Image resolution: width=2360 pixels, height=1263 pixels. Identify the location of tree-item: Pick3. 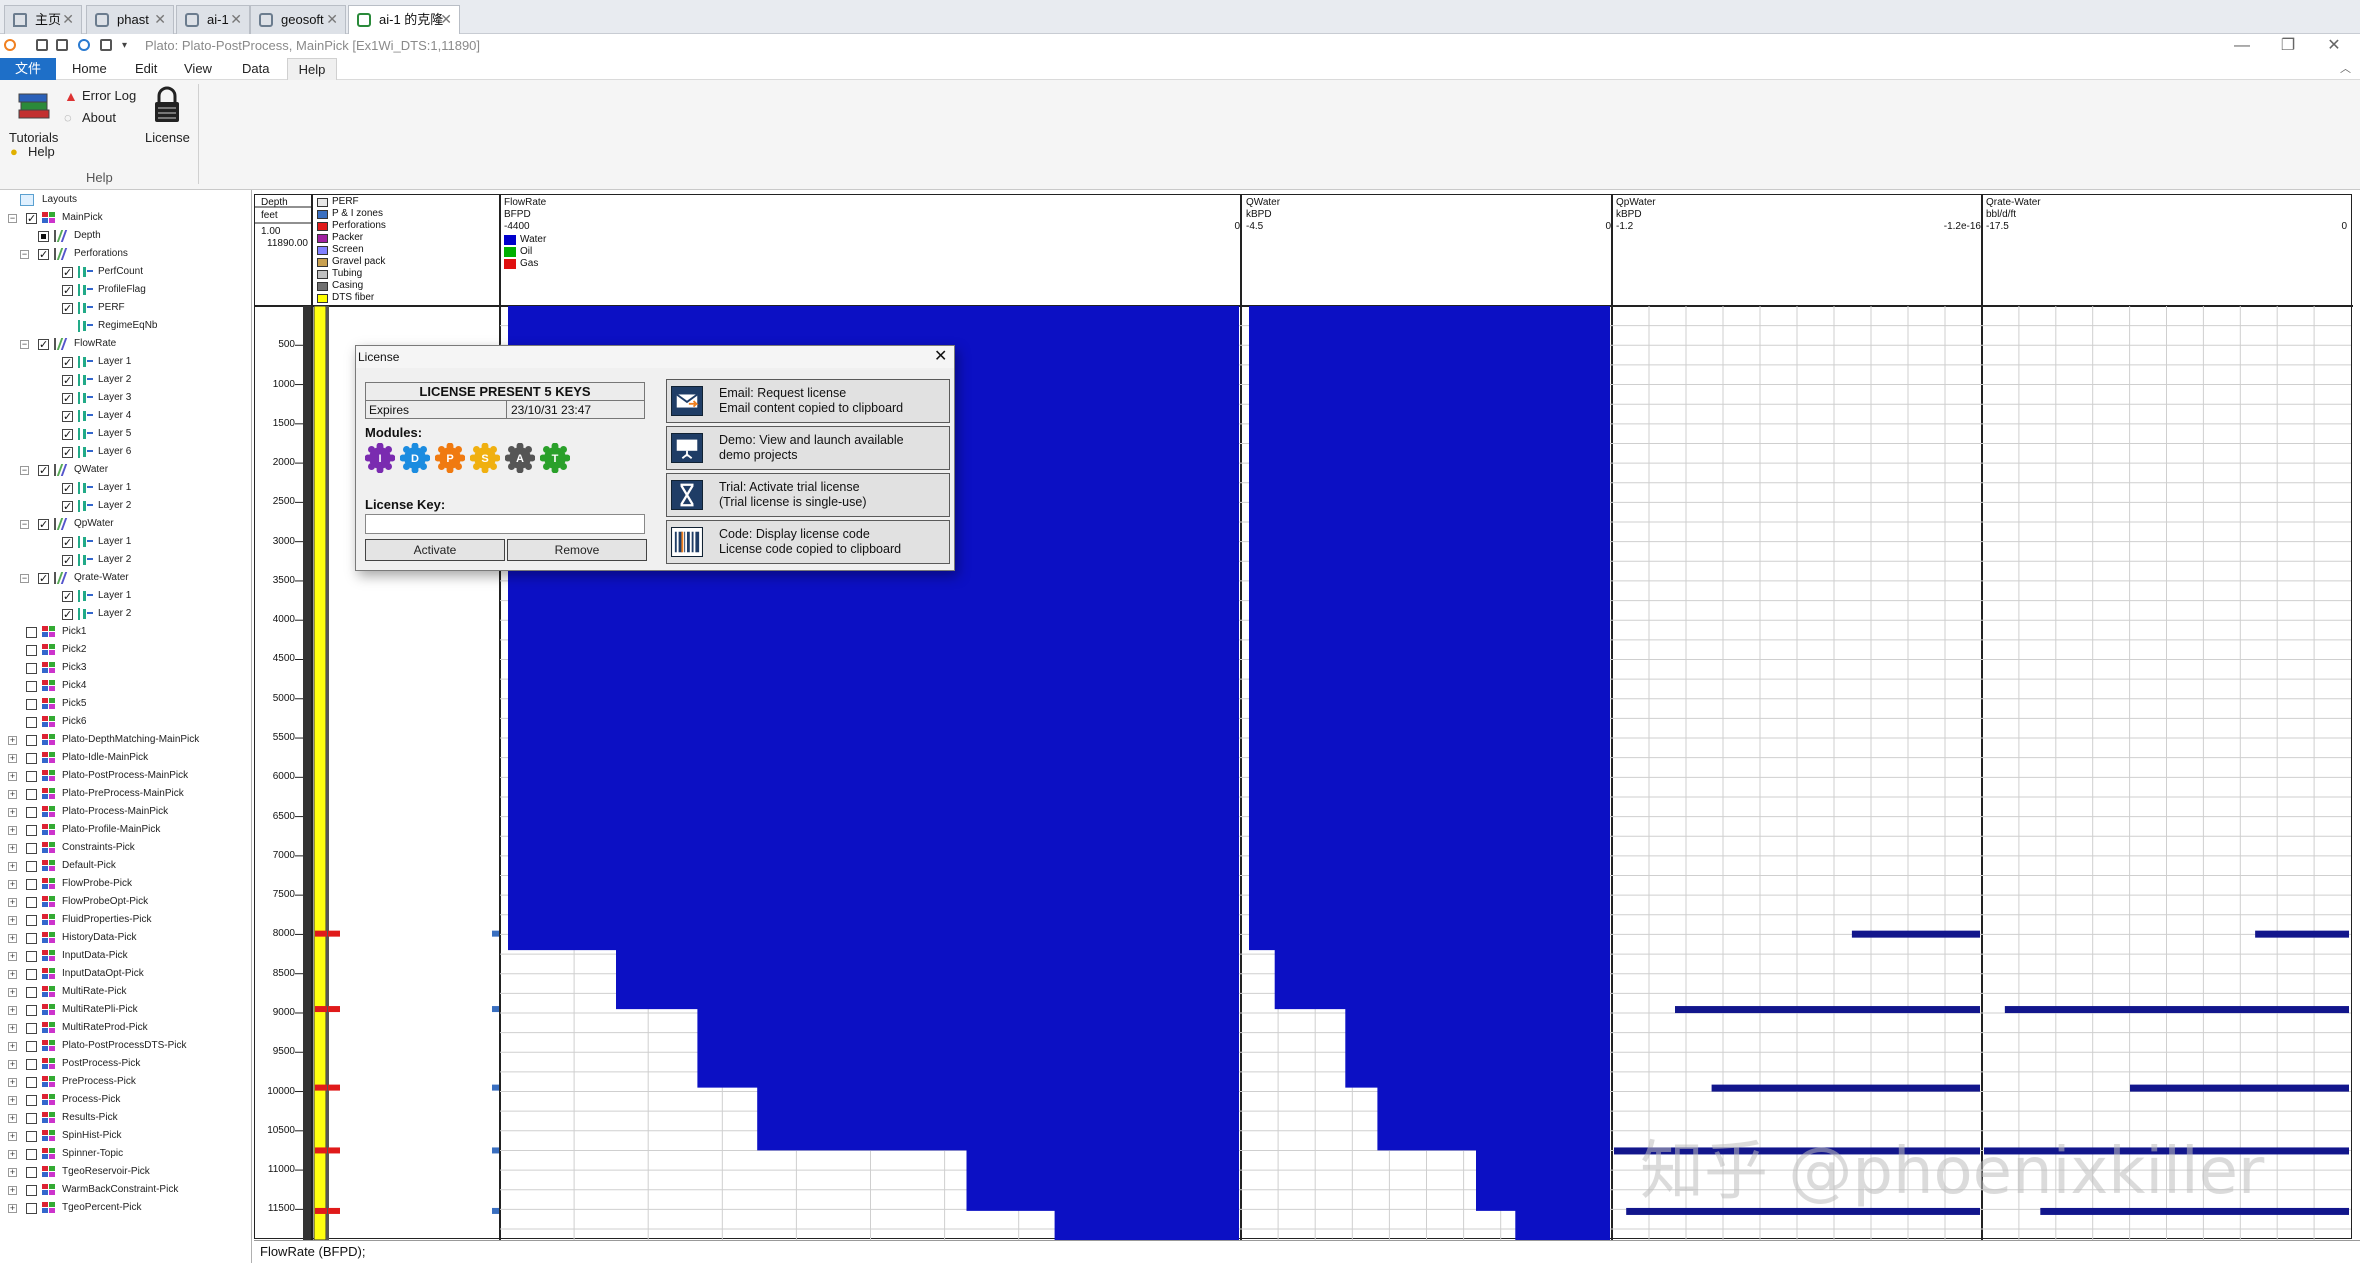
(125, 668).